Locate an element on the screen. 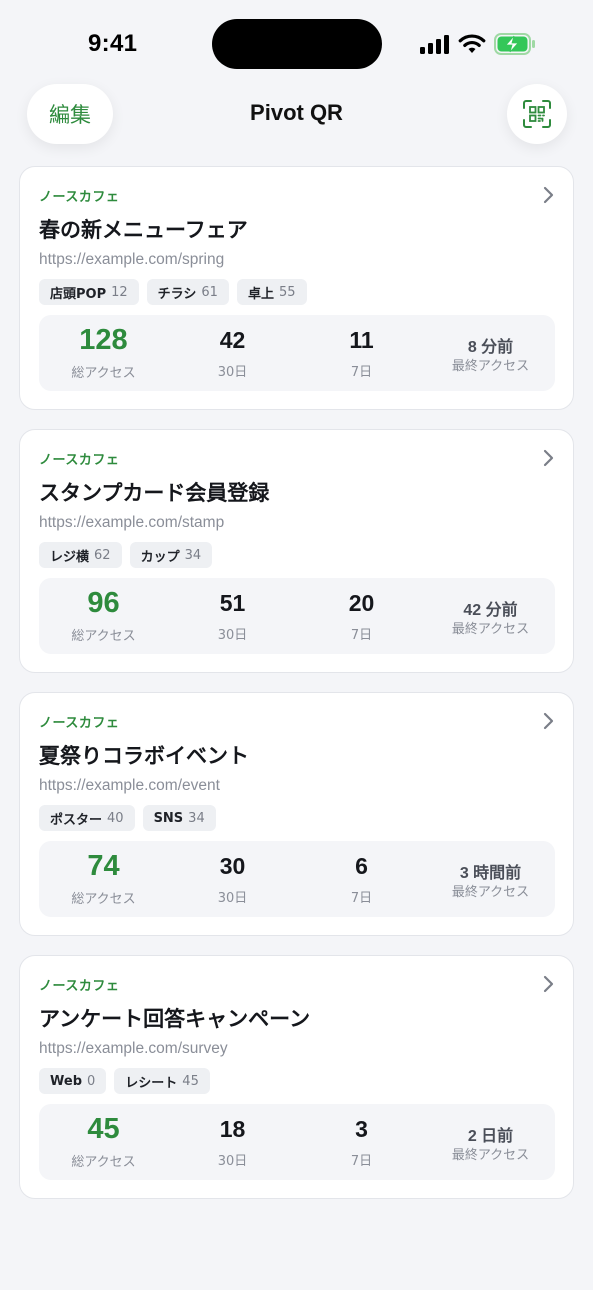 Image resolution: width=593 pixels, height=1290 pixels. tag-name: Web is located at coordinates (66, 1081).